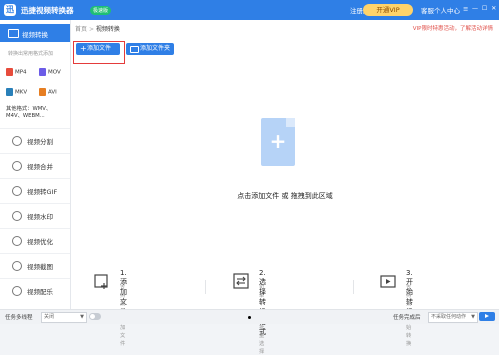 This screenshot has height=355, width=499. I want to click on sidebar-item-merge: 视频合并, so click(35, 165).